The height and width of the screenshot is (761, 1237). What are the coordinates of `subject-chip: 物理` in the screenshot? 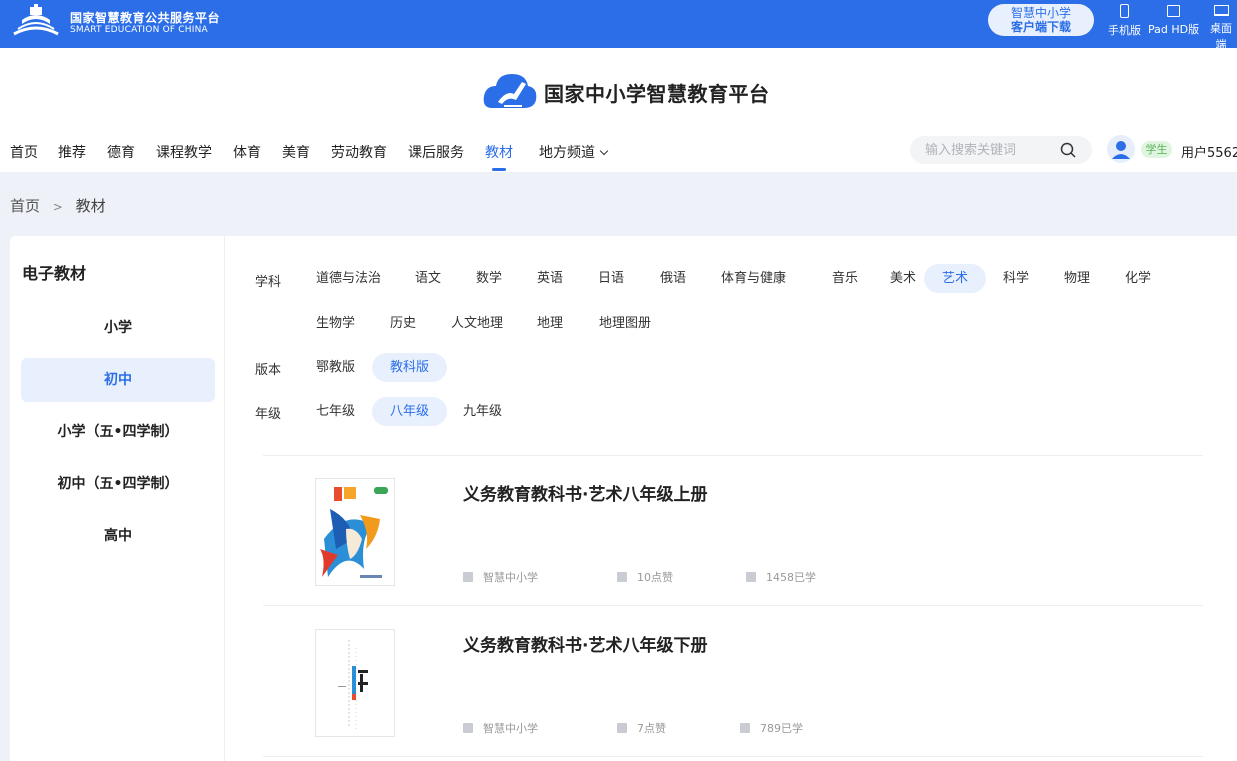 It's located at (1077, 278).